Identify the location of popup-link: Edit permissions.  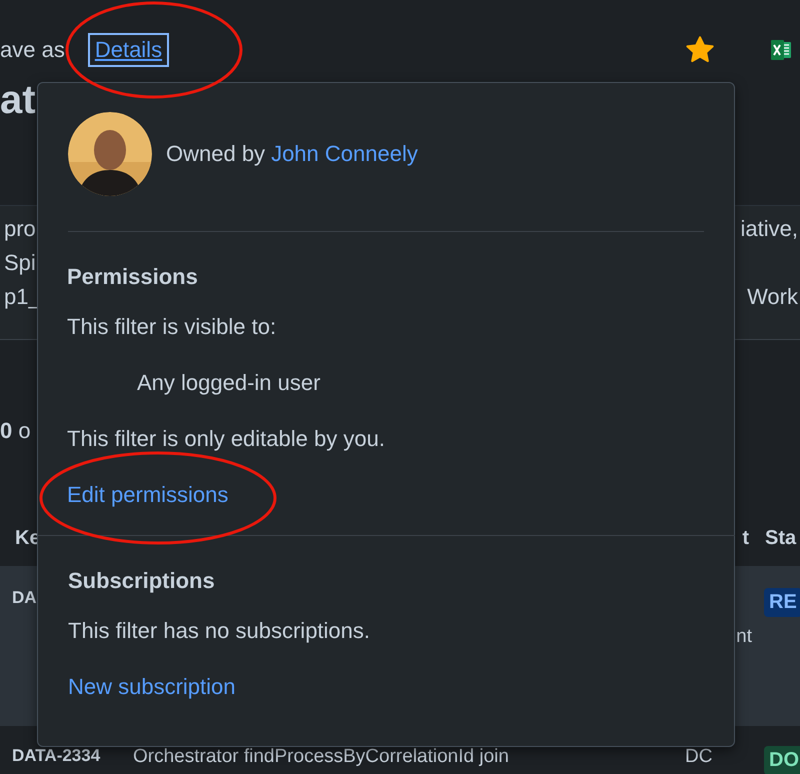
(147, 494).